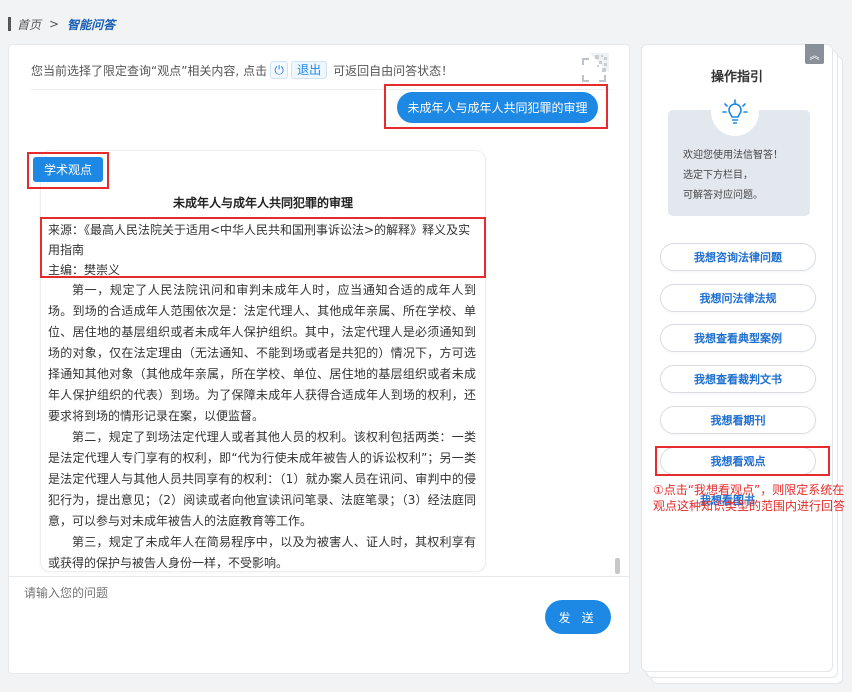  What do you see at coordinates (742, 461) in the screenshot?
I see `viewpoints-highlight` at bounding box center [742, 461].